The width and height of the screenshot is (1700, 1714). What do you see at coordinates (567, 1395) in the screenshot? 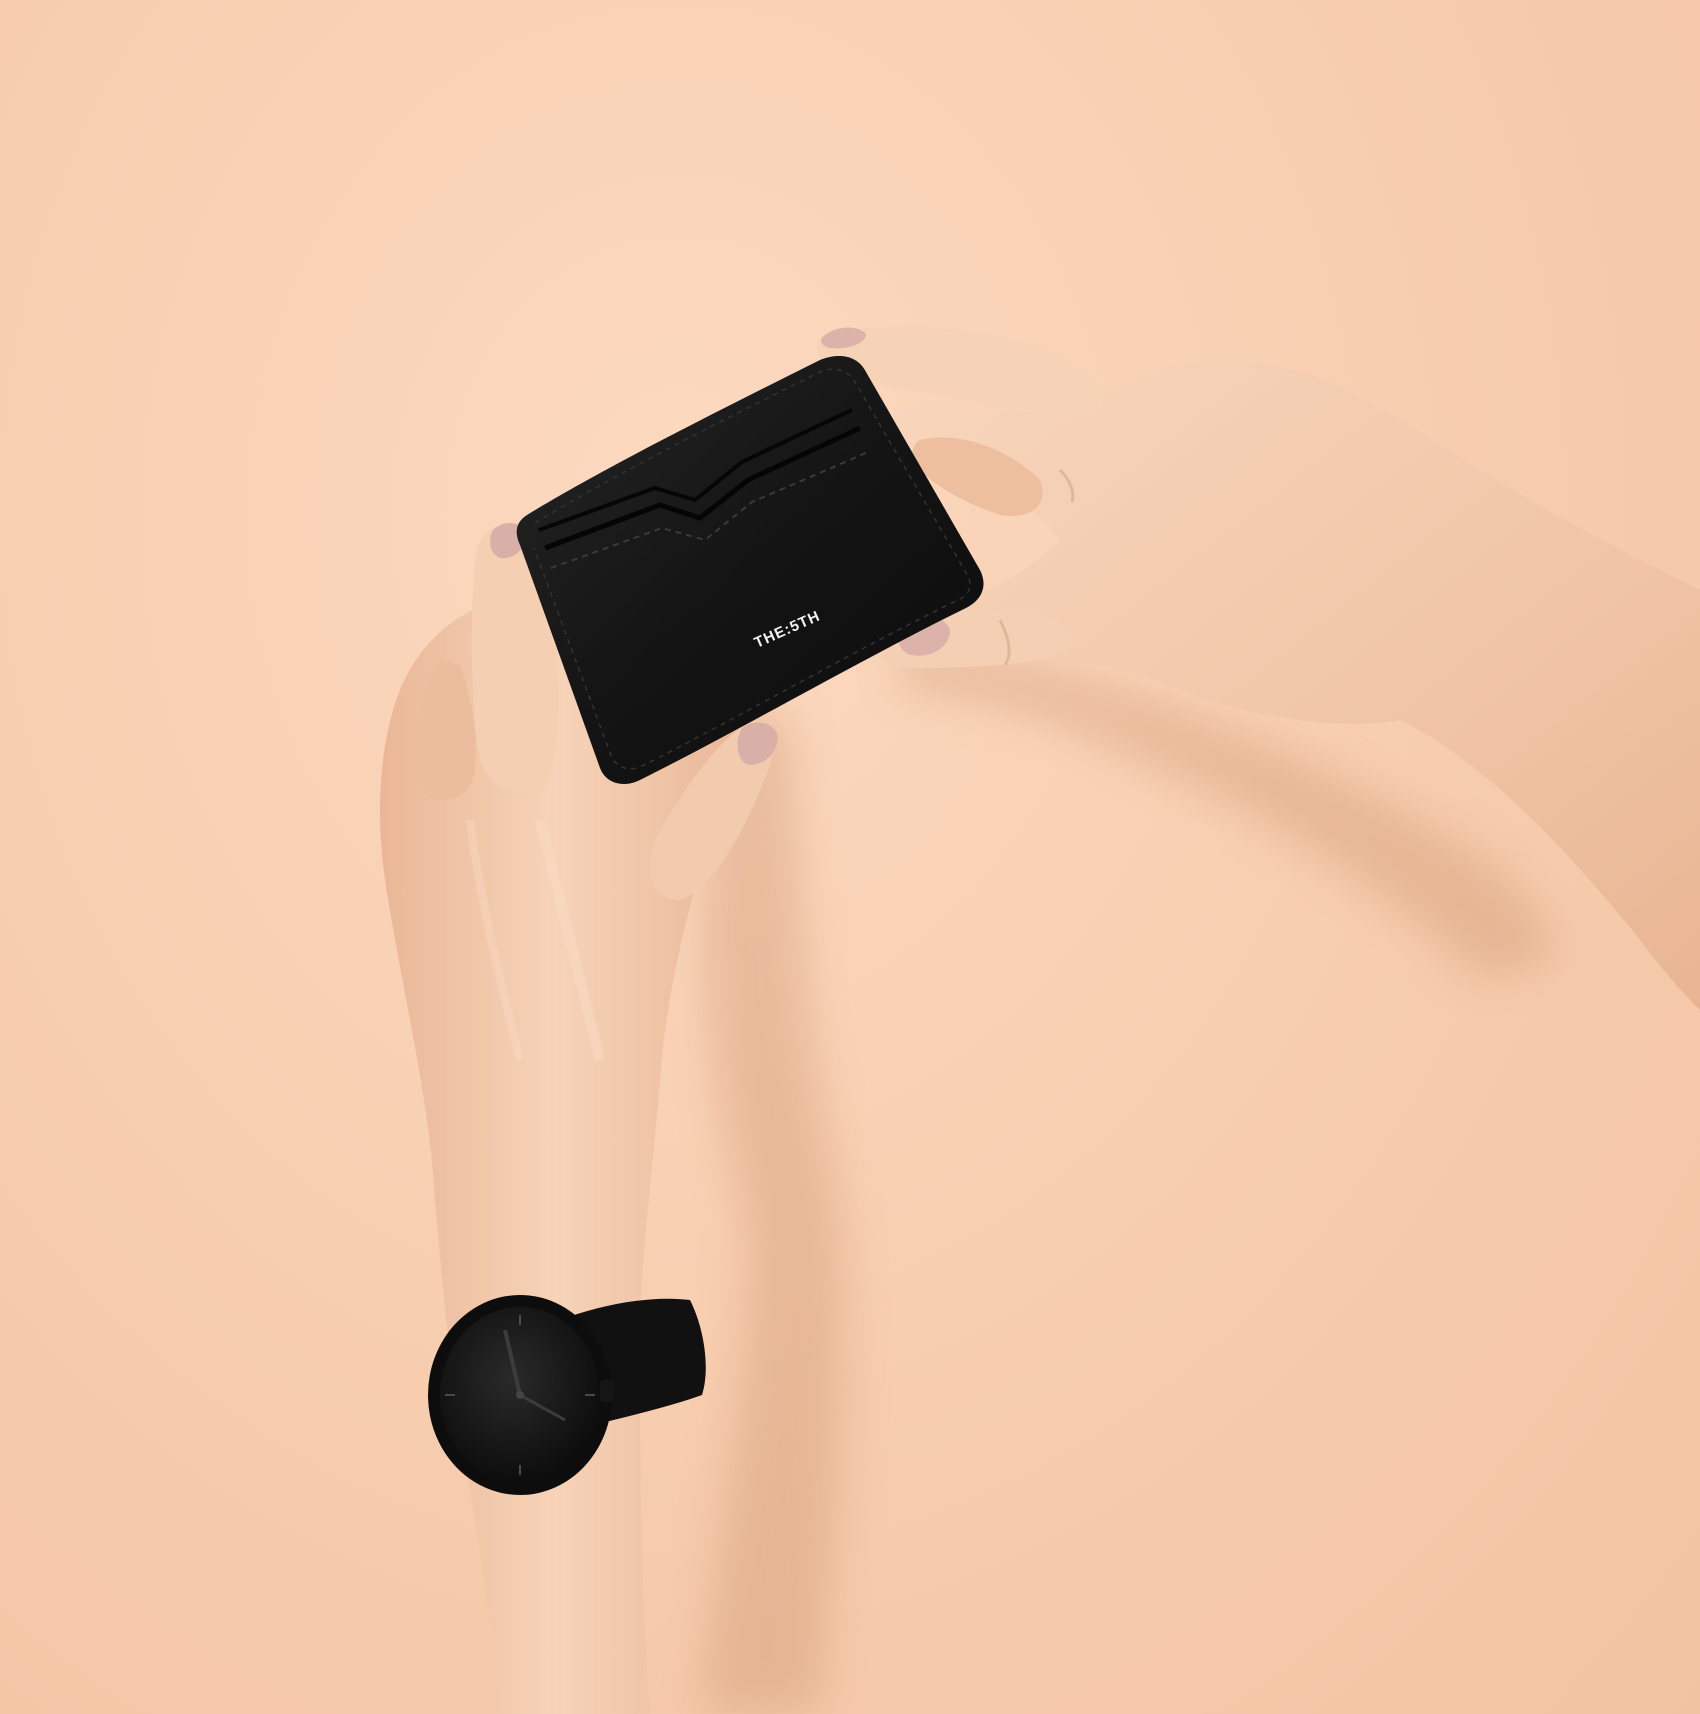
I see `wristwatch` at bounding box center [567, 1395].